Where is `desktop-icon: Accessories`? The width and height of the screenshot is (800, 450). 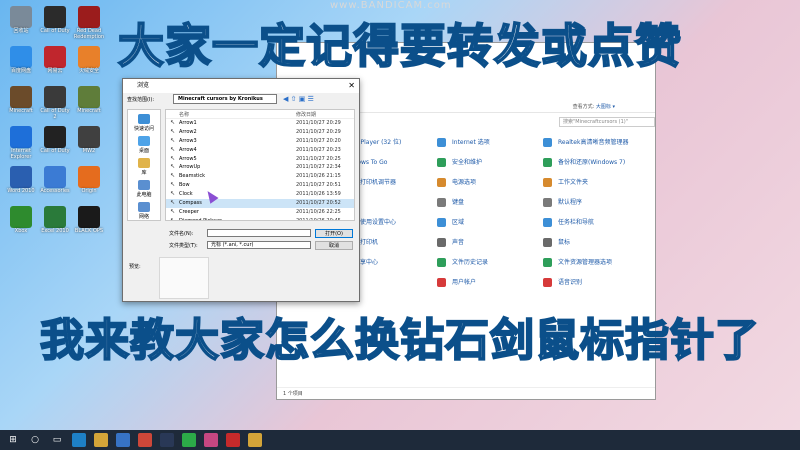 desktop-icon: Accessories is located at coordinates (55, 180).